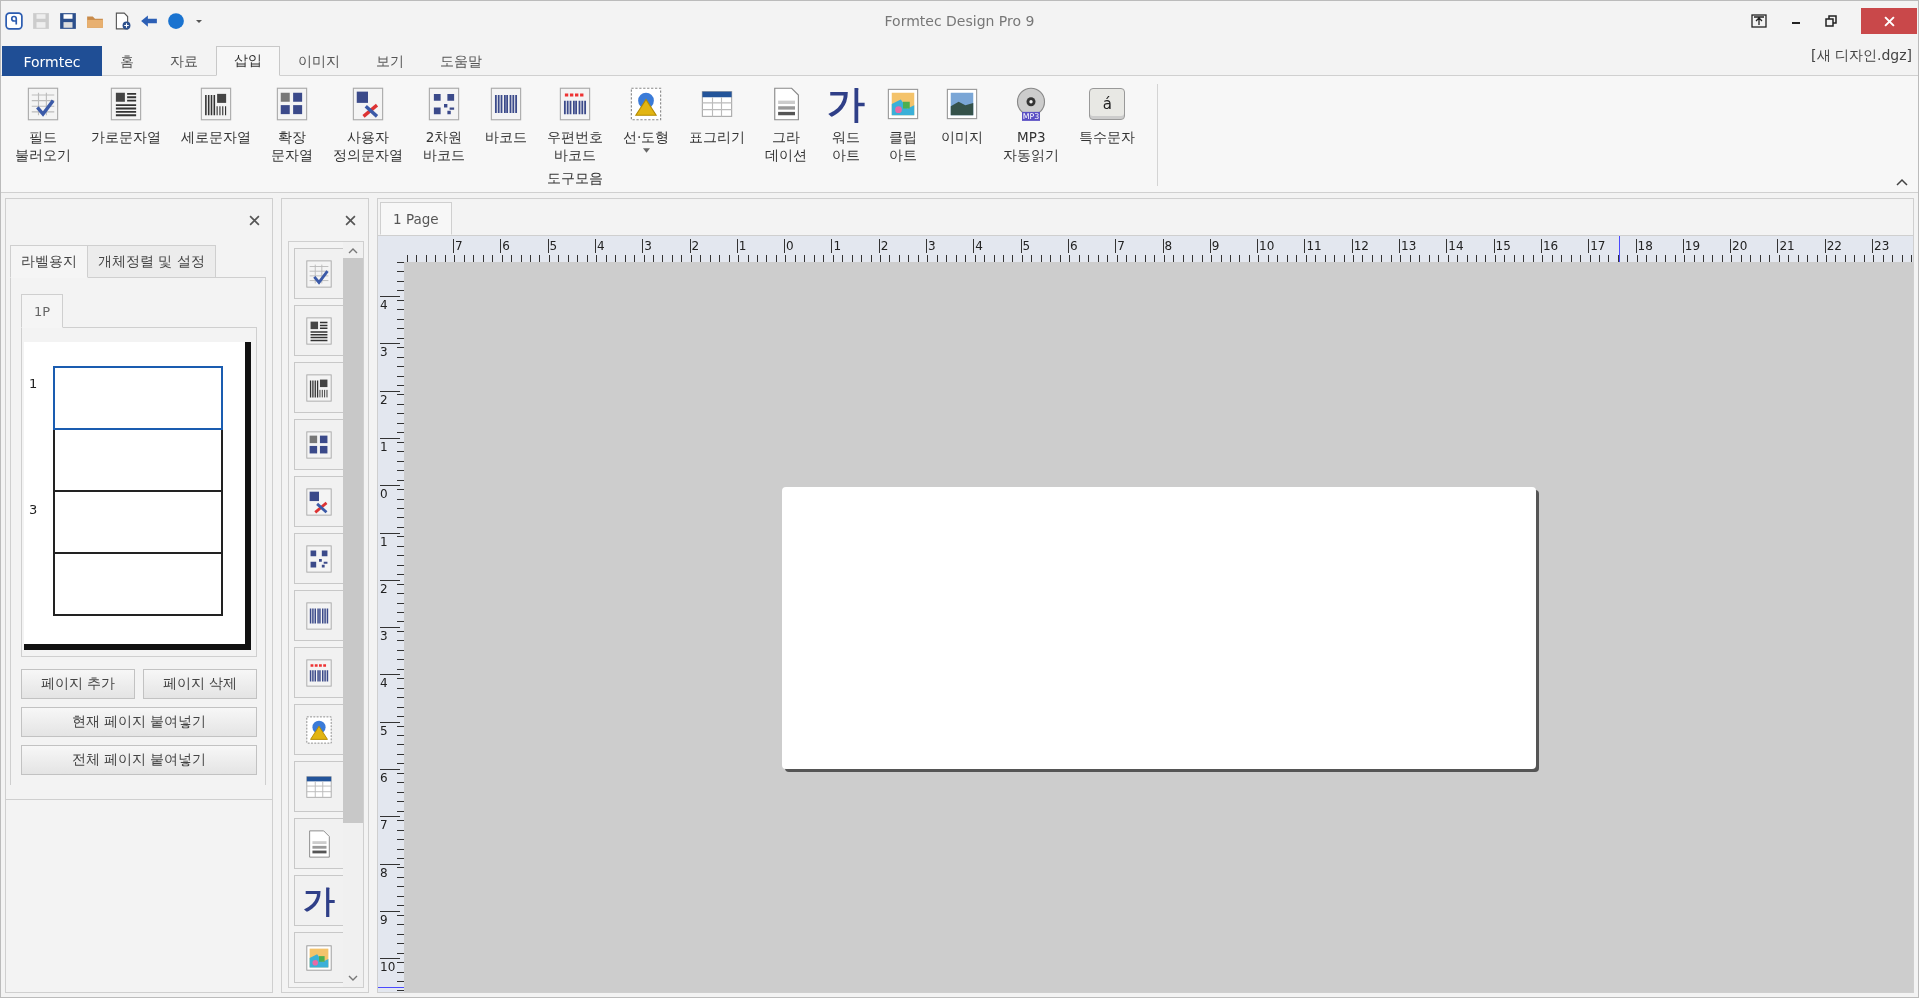 This screenshot has width=1919, height=998. Describe the element at coordinates (416, 218) in the screenshot. I see `page-tab: 1 Page` at that location.